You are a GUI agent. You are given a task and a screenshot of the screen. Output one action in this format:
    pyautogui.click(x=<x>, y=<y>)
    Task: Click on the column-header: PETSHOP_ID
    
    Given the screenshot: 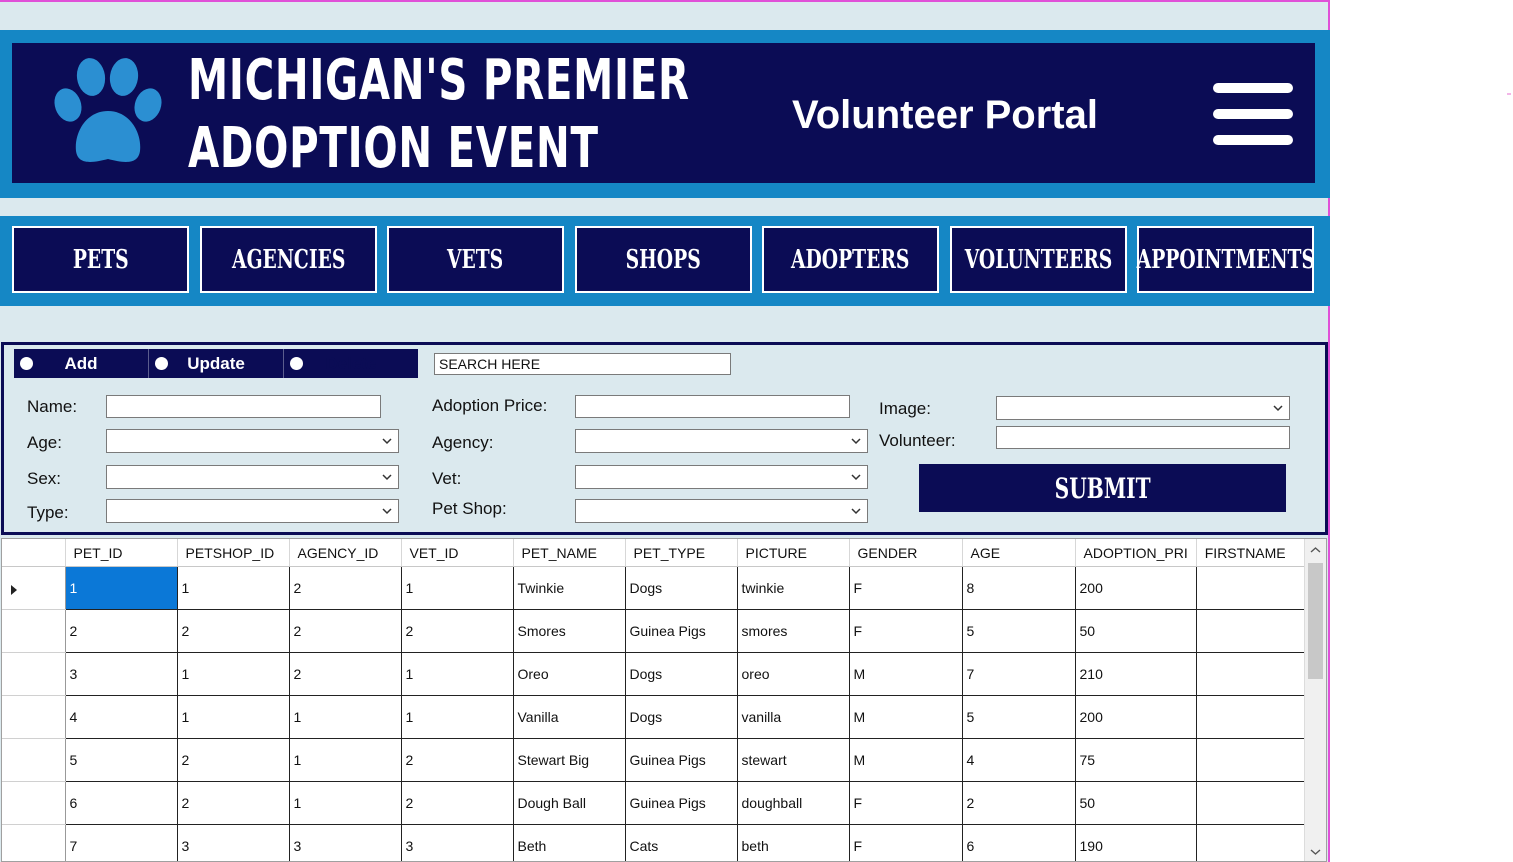 What is the action you would take?
    pyautogui.click(x=233, y=553)
    